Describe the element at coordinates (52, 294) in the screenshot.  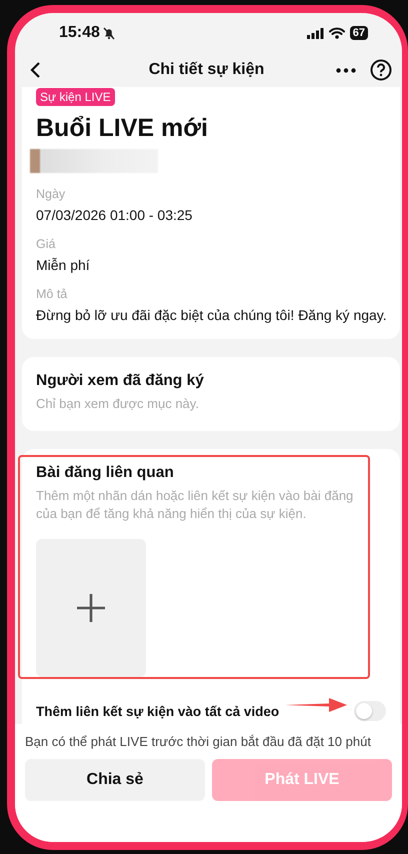
I see `field-label: Mô tả` at that location.